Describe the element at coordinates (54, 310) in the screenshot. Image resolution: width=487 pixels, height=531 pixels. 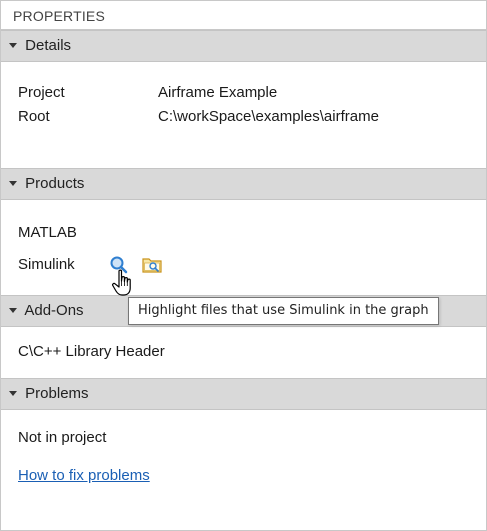
I see `section-header-label: Add-Ons` at that location.